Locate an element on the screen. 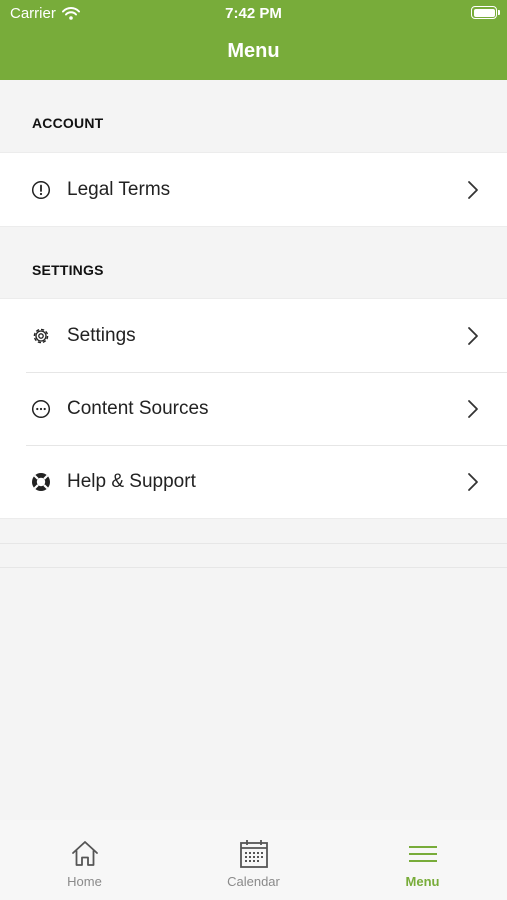  menu-item-label: Legal Terms is located at coordinates (119, 189).